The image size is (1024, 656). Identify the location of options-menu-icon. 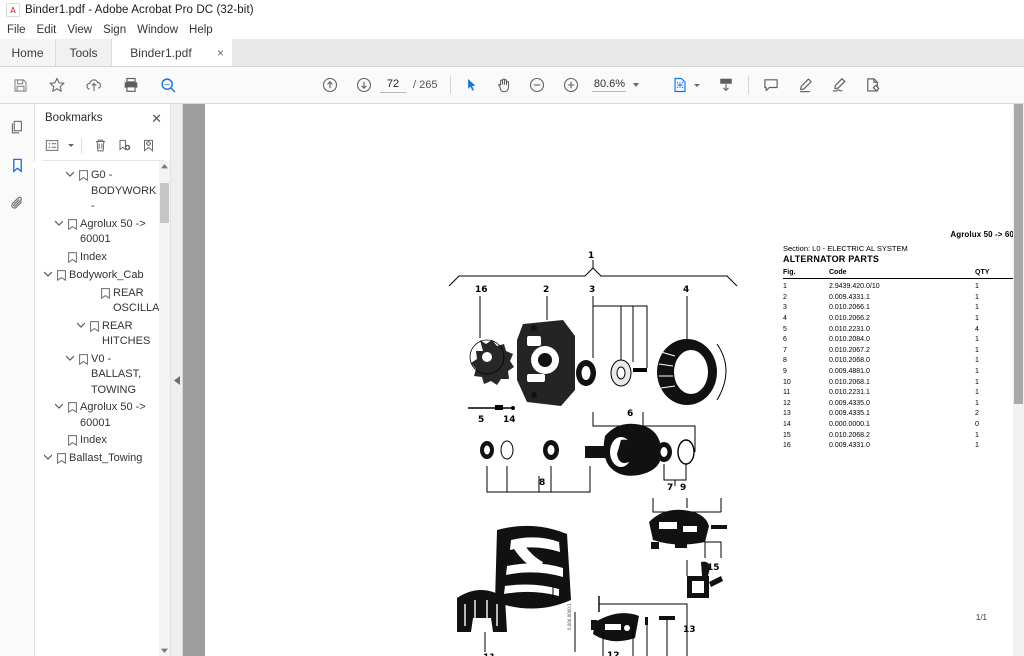
(52, 145).